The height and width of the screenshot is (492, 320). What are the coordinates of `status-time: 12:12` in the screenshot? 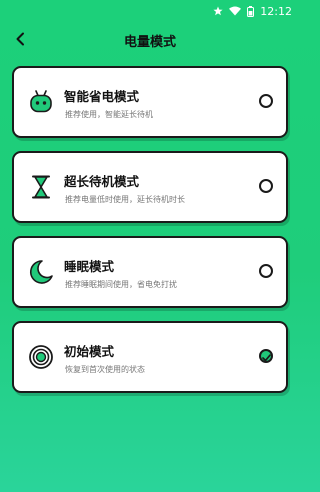 It's located at (276, 11).